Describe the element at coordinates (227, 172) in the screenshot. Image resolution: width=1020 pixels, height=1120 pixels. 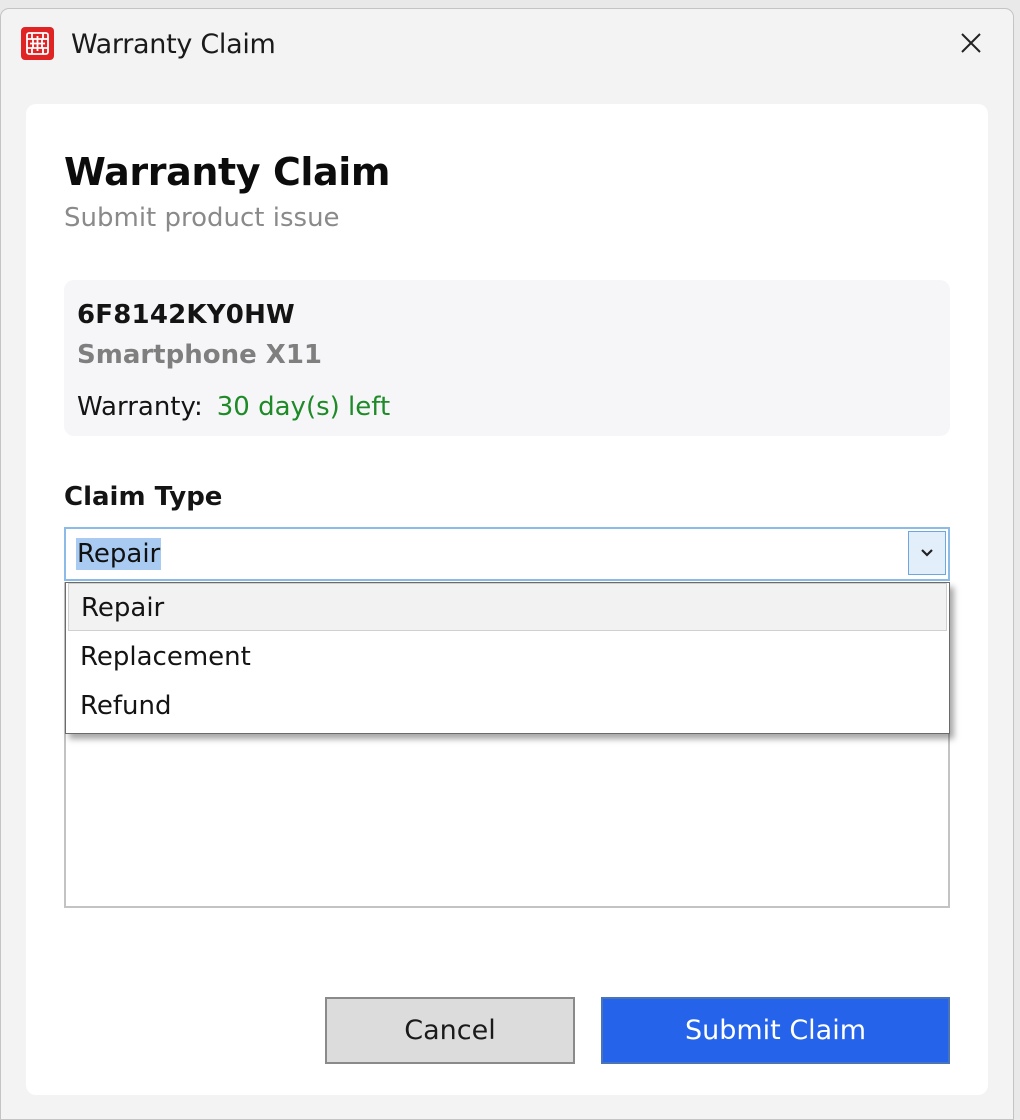
I see `form-heading: Warranty Claim` at that location.